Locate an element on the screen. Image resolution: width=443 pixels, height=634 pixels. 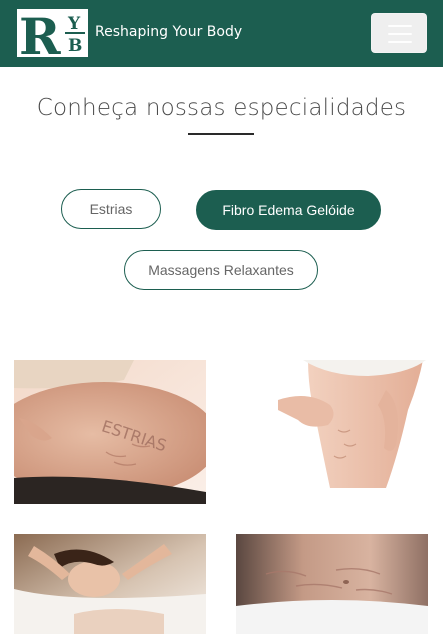
gallery-image-relaxing-massage is located at coordinates (110, 584).